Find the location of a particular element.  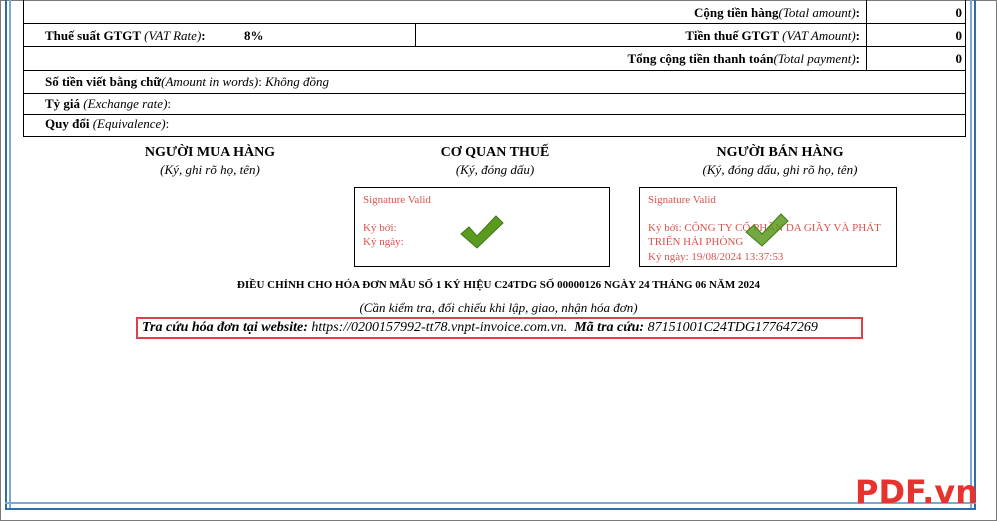

lookup-code-label: Mã tra cứu: is located at coordinates (609, 327).